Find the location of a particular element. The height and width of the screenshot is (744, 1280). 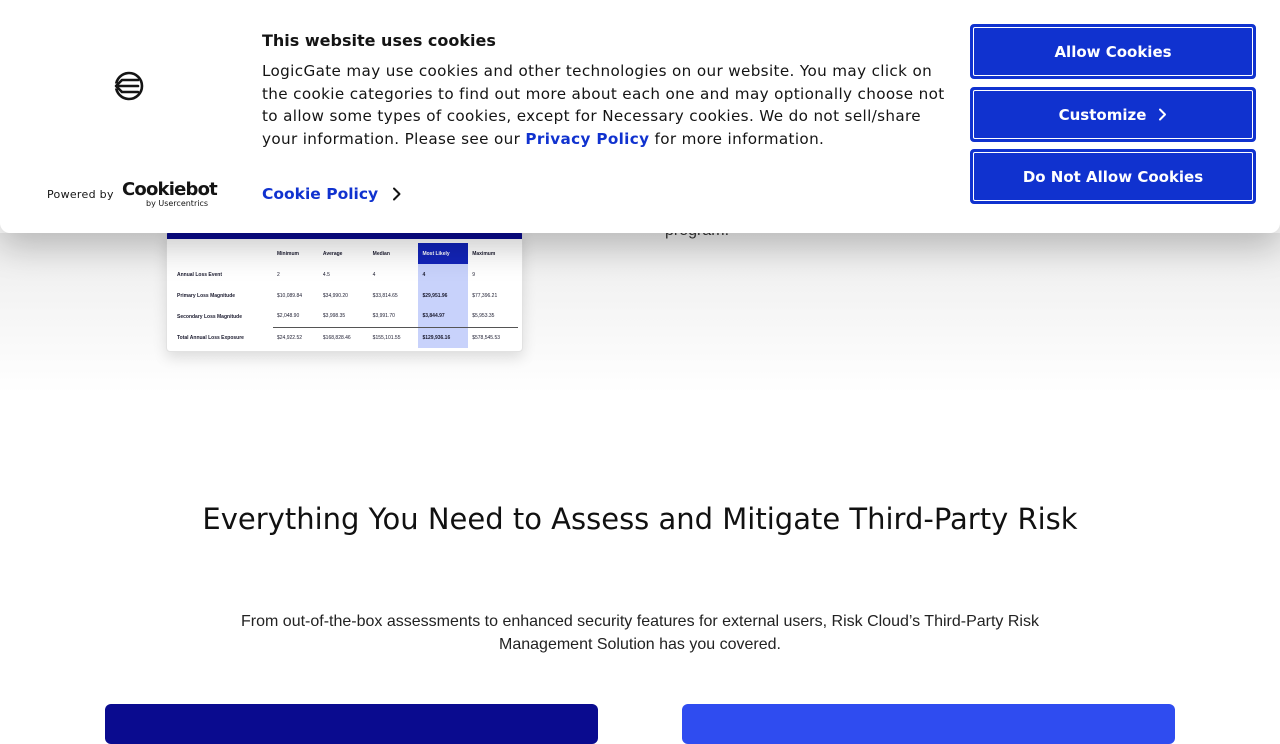

cookie-banner-title: This website uses cookies is located at coordinates (379, 40).